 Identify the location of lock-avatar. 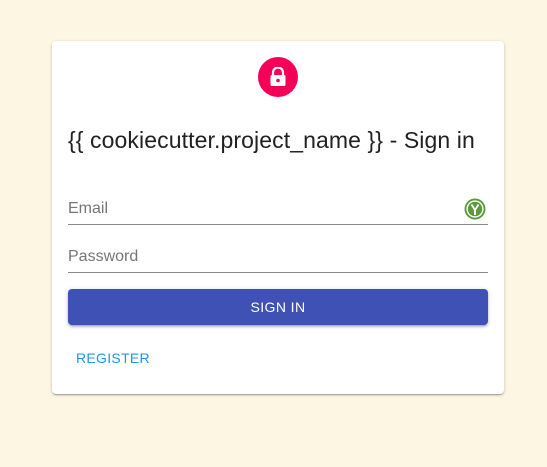
(278, 77).